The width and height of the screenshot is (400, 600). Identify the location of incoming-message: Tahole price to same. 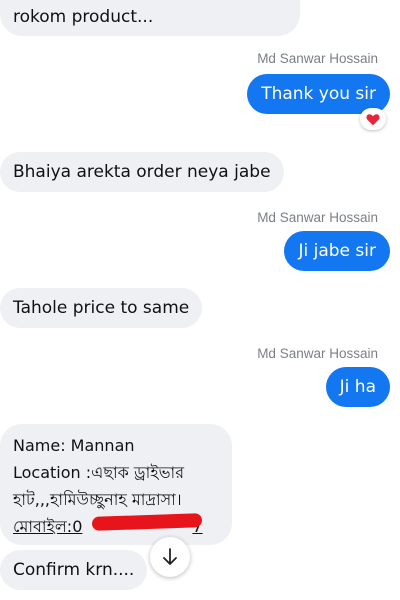
(101, 308).